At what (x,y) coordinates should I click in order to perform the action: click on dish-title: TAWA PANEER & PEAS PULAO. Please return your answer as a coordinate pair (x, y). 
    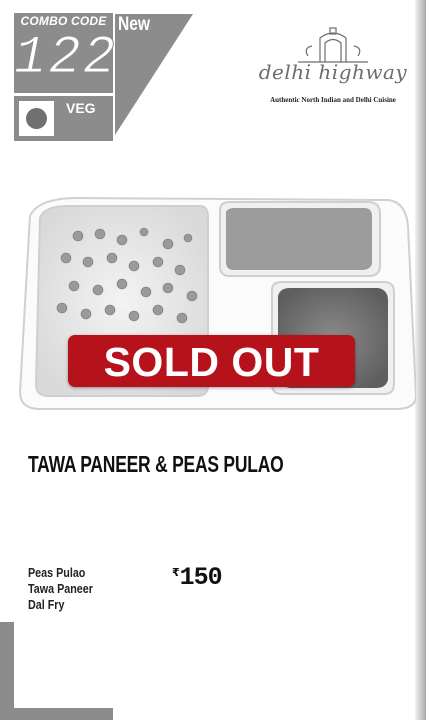
    Looking at the image, I should click on (156, 464).